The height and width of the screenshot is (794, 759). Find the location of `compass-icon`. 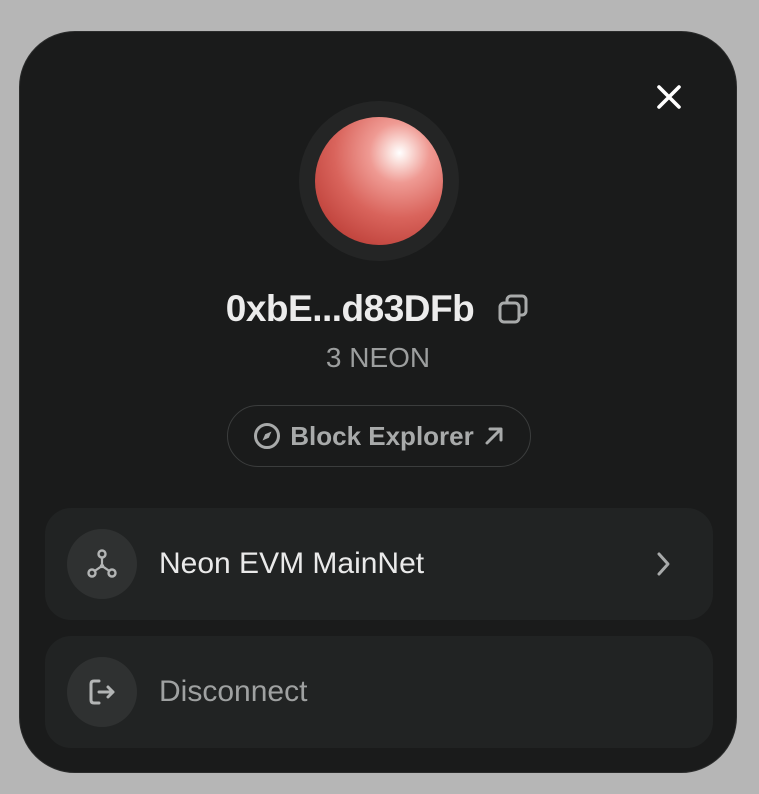

compass-icon is located at coordinates (267, 436).